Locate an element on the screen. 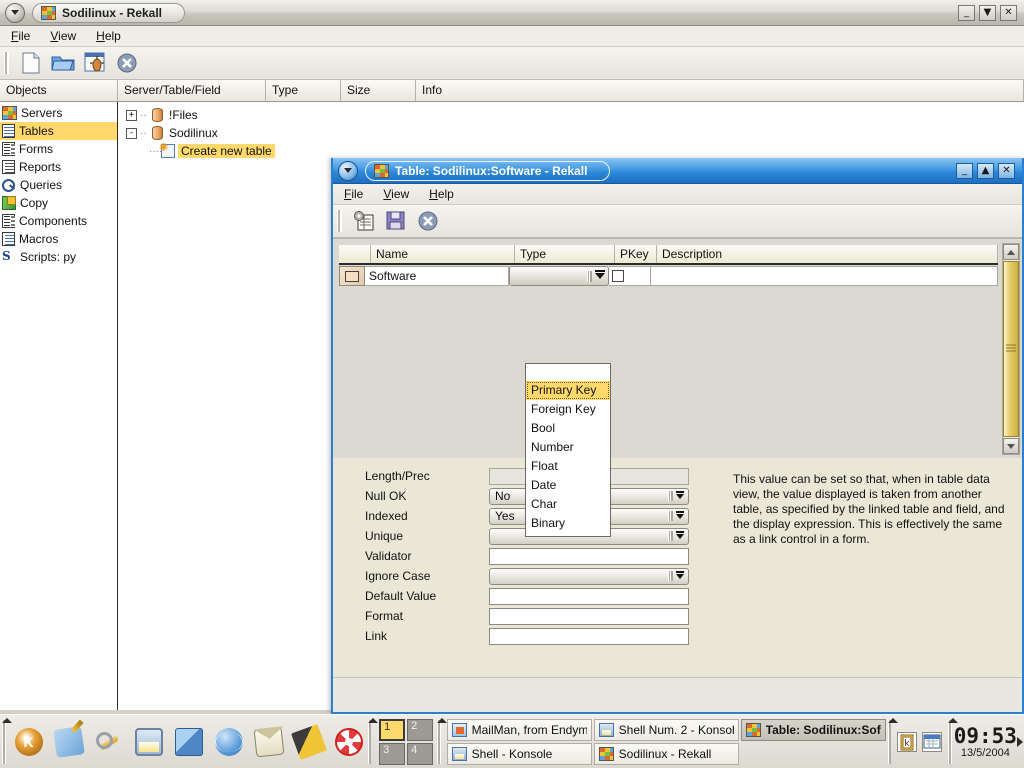 The width and height of the screenshot is (1024, 768). calendar-icon is located at coordinates (932, 741).